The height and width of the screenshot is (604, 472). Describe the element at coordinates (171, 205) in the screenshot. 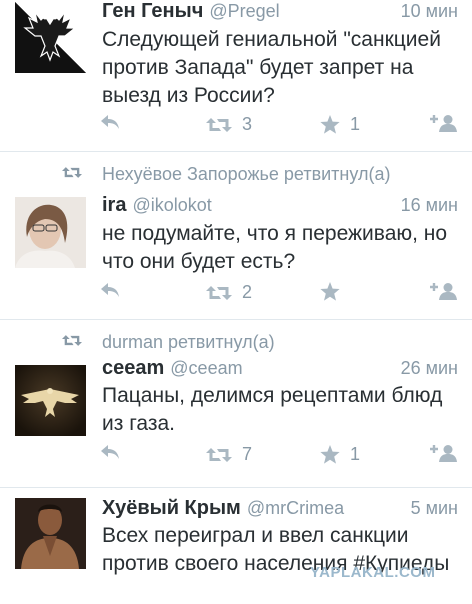

I see `user-handle: @ikolokot` at that location.